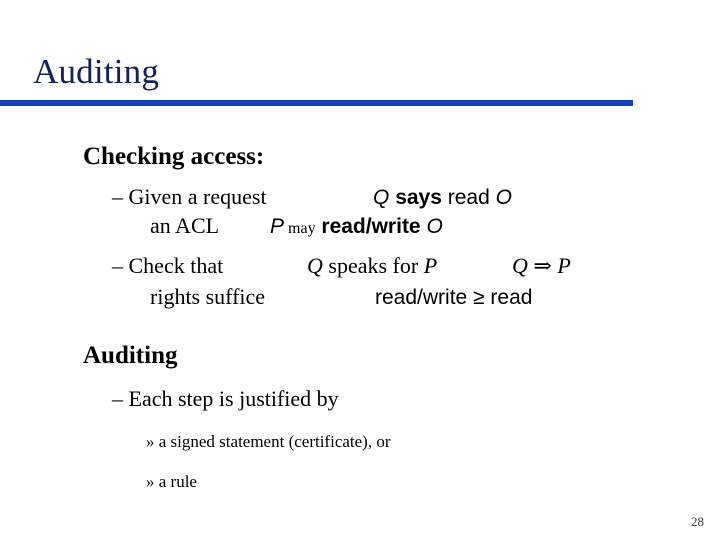 The width and height of the screenshot is (720, 540). What do you see at coordinates (697, 521) in the screenshot?
I see `page-number: 28` at bounding box center [697, 521].